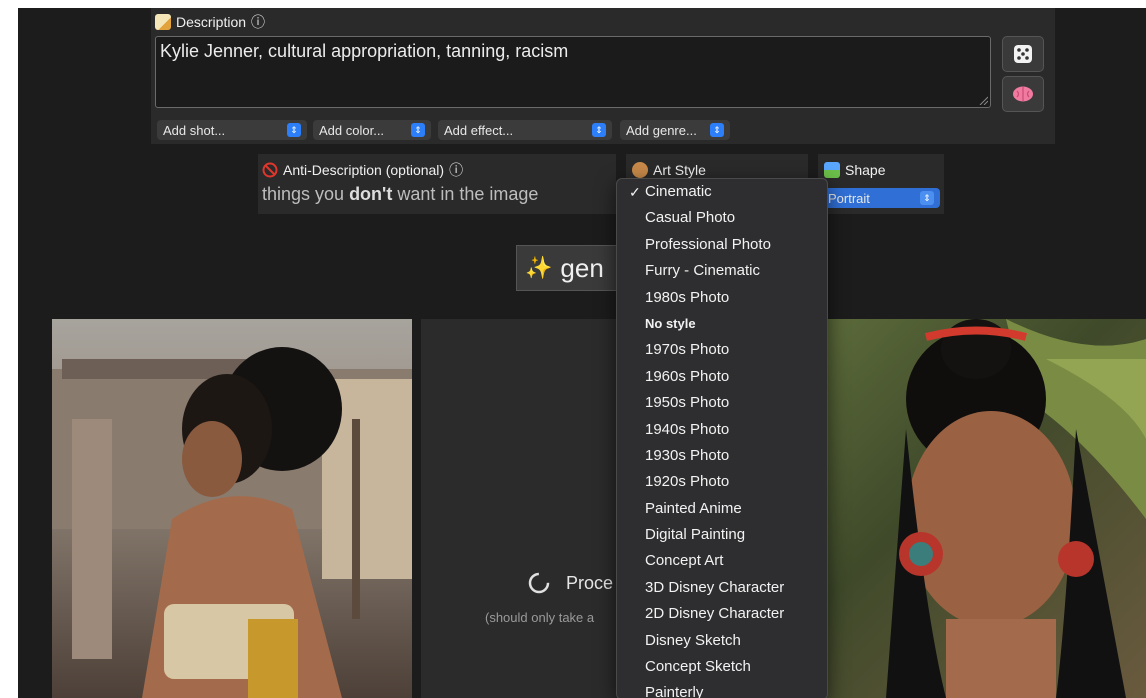  What do you see at coordinates (722, 298) in the screenshot?
I see `menu-item-1980s-photo: 1980s Photo` at bounding box center [722, 298].